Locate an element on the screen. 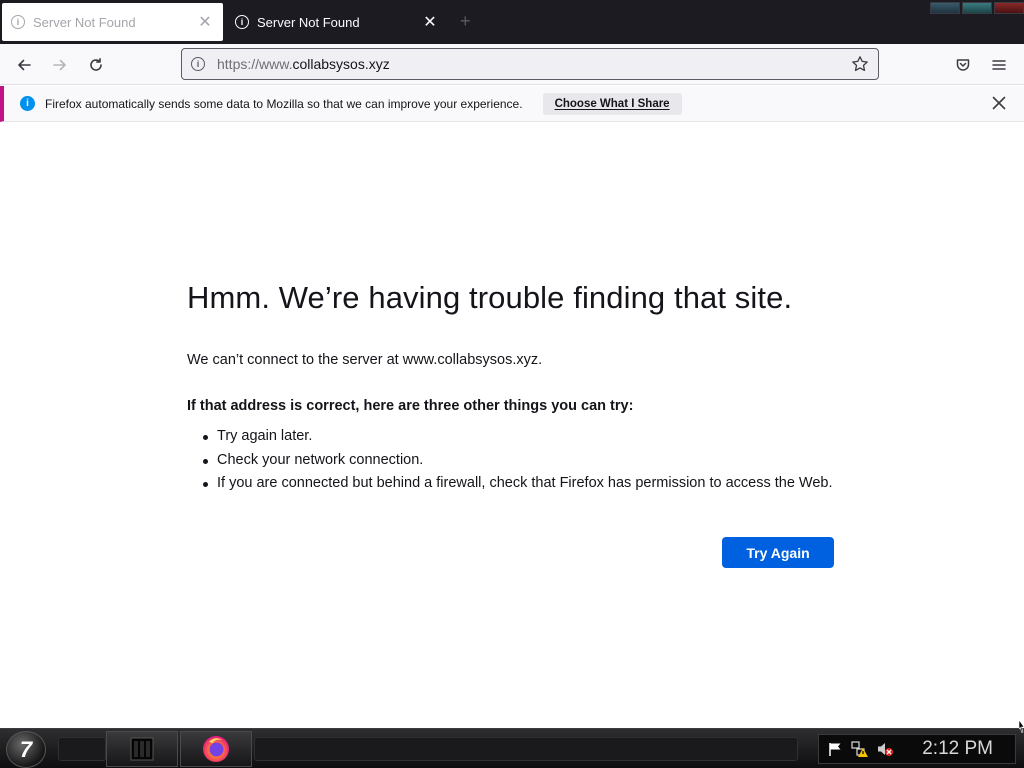  minimize-button is located at coordinates (945, 8).